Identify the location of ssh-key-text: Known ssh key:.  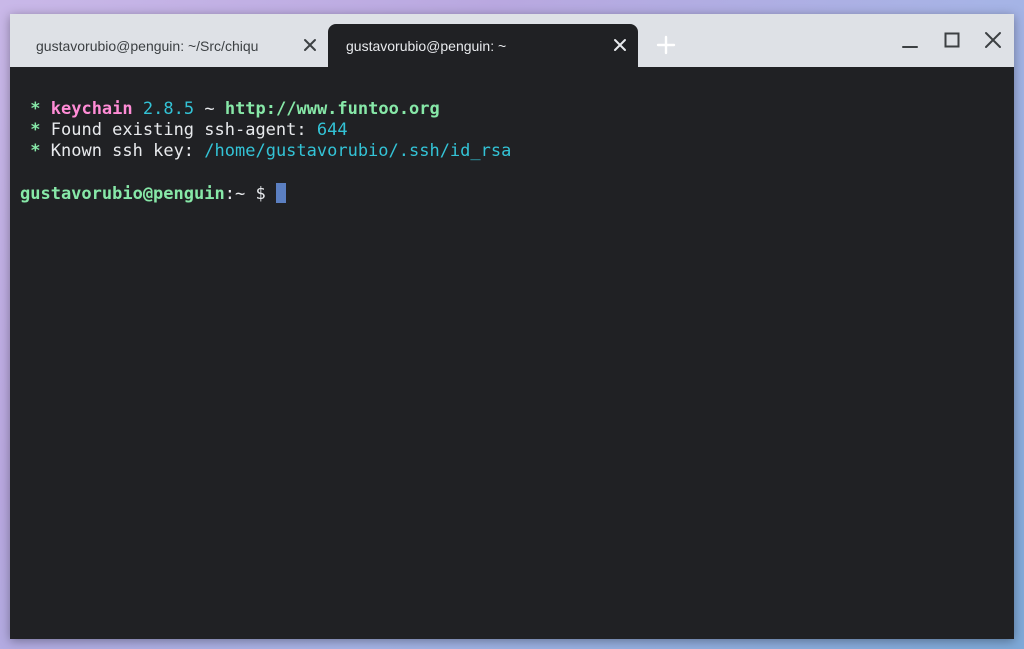
(122, 151).